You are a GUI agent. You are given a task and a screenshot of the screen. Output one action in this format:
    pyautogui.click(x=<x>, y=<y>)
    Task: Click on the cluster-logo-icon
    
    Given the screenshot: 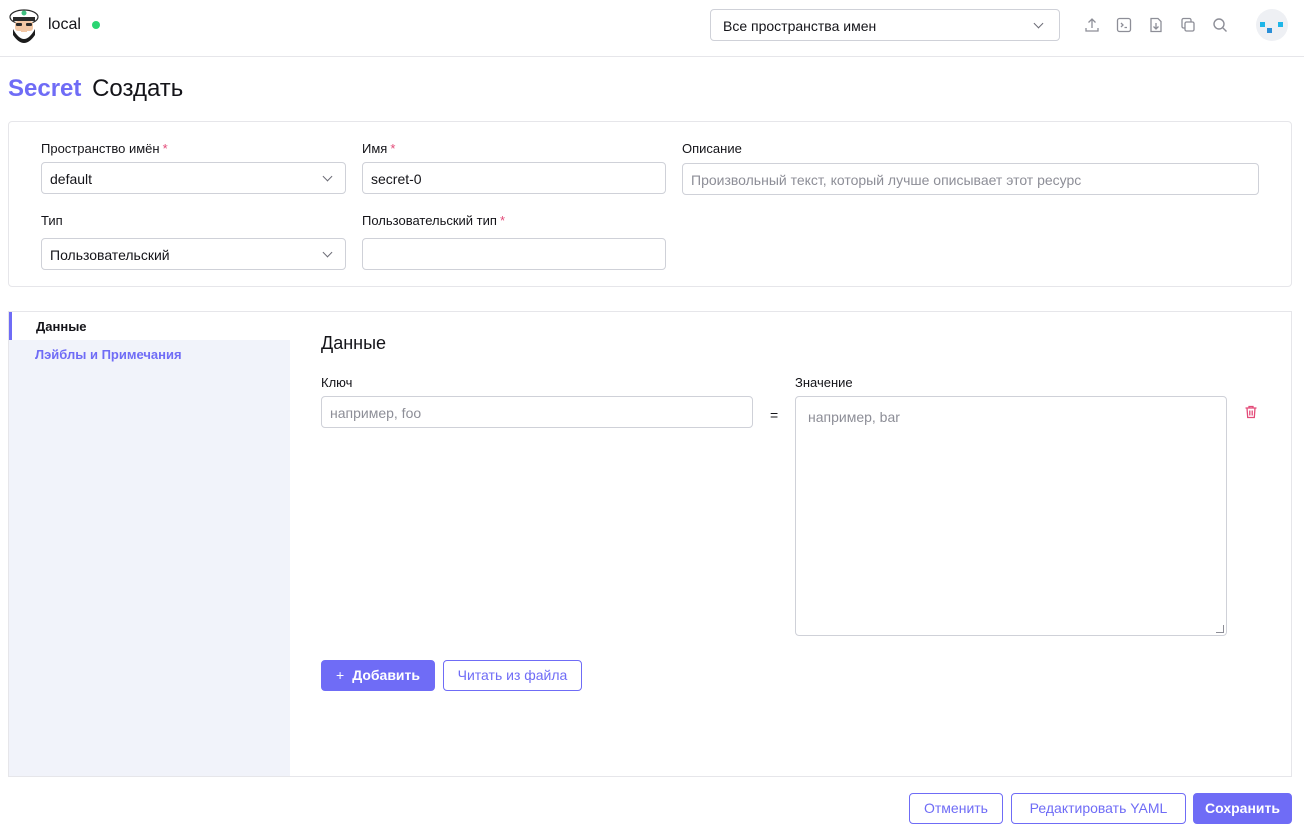 What is the action you would take?
    pyautogui.click(x=24, y=25)
    